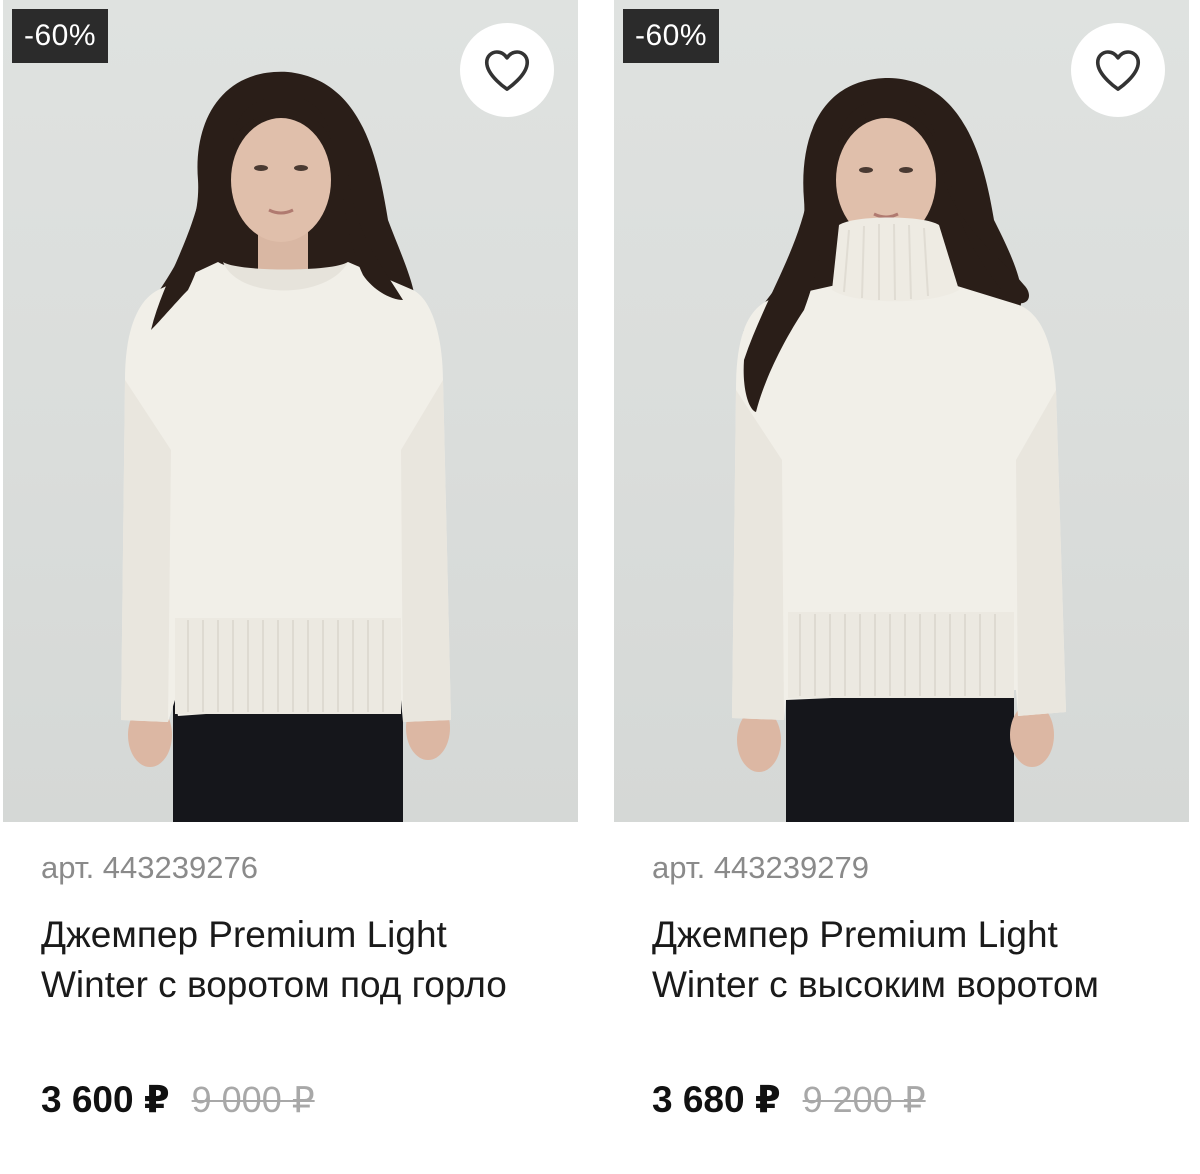  I want to click on current-price: 3 680 ₽, so click(716, 1099).